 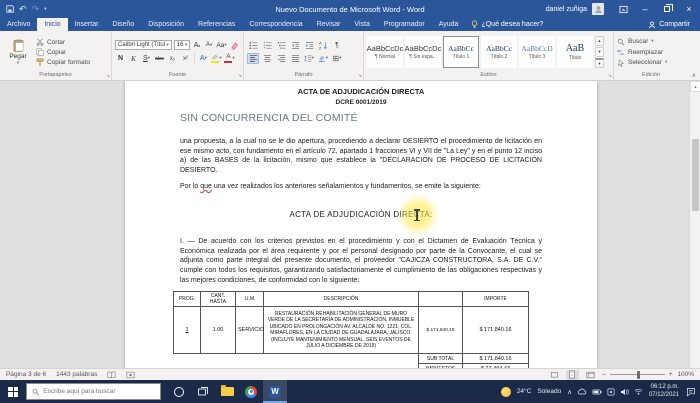 I want to click on numbered-list-icon, so click(x=267, y=45).